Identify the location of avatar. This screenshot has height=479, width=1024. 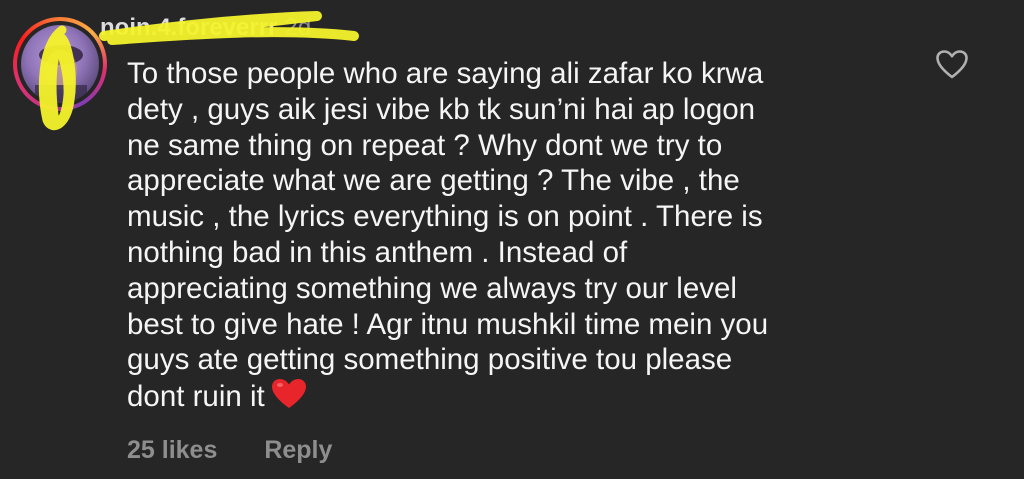
(60, 64).